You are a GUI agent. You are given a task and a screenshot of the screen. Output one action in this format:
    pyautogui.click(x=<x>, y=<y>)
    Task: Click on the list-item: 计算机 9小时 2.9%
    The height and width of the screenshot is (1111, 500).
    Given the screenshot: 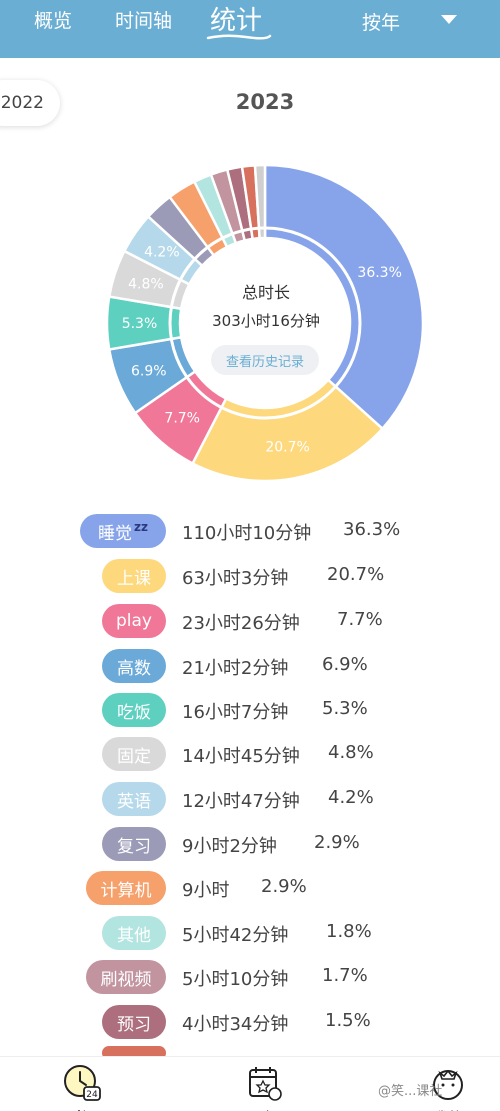 What is the action you would take?
    pyautogui.click(x=250, y=888)
    